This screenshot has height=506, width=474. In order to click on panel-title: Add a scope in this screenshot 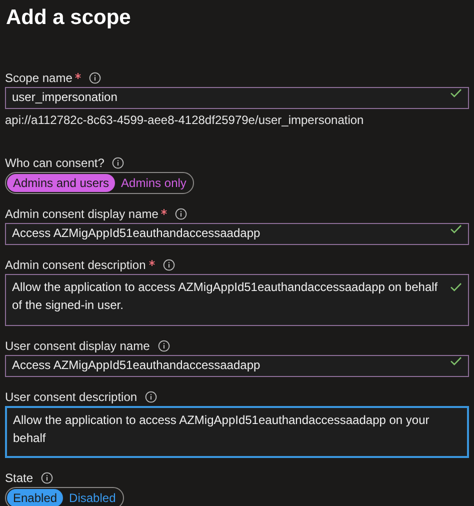, I will do `click(69, 18)`.